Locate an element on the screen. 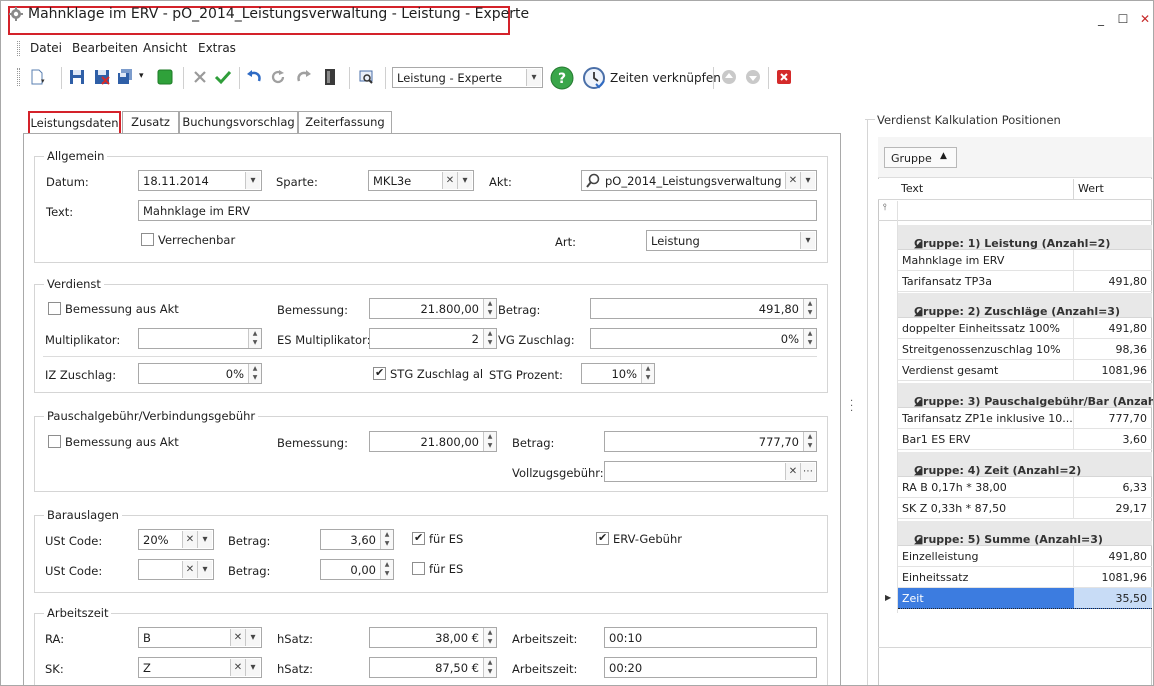 The width and height of the screenshot is (1154, 686). maximize-button: ☐ is located at coordinates (1123, 19).